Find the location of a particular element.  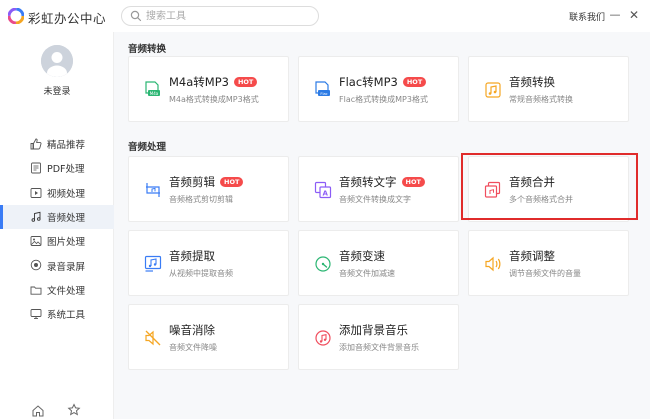

video-icon is located at coordinates (36, 192).